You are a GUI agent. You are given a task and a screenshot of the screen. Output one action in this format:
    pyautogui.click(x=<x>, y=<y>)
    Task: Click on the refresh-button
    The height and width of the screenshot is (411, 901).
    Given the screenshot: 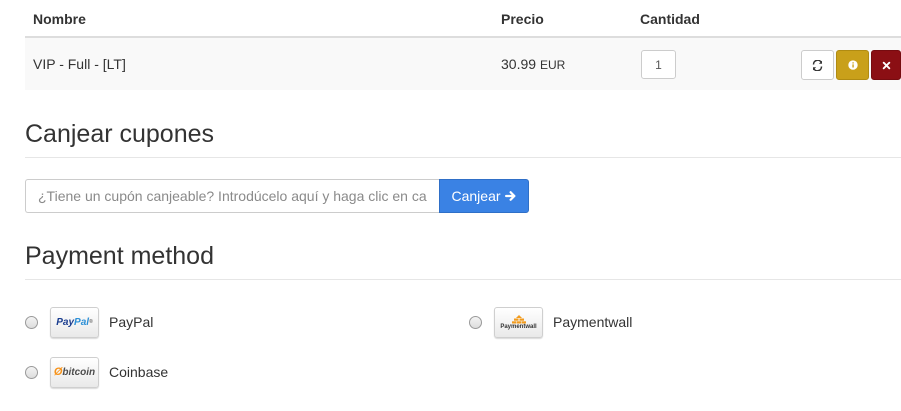 What is the action you would take?
    pyautogui.click(x=817, y=65)
    